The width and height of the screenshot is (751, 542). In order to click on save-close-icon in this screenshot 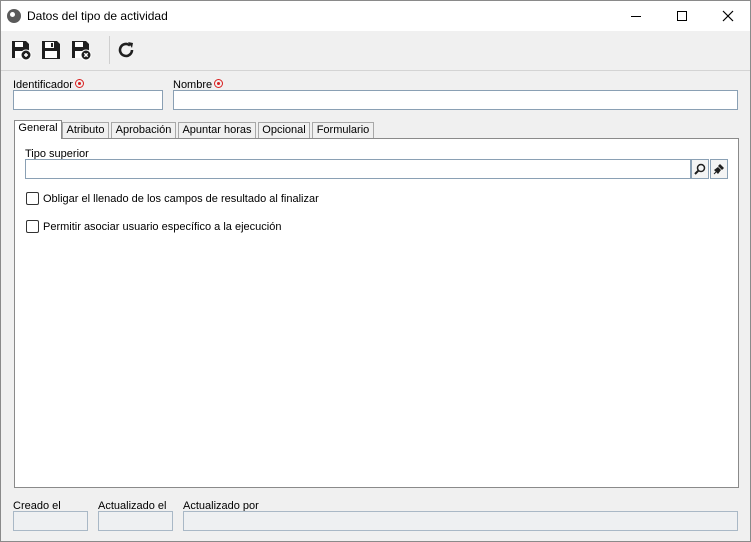, I will do `click(82, 51)`.